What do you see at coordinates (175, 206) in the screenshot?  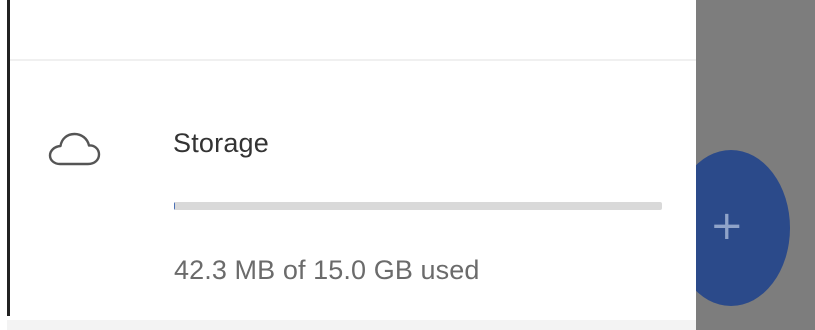 I see `storage-progress-fill` at bounding box center [175, 206].